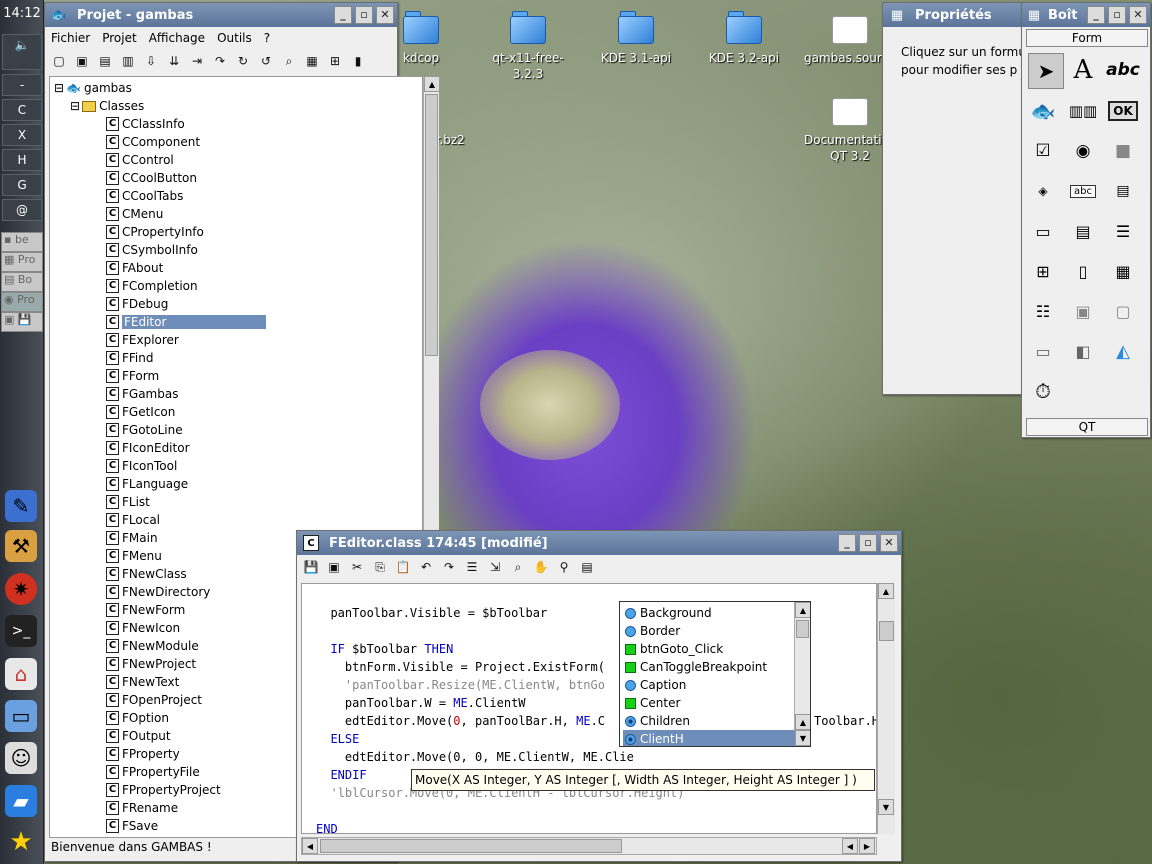 This screenshot has height=864, width=1152. What do you see at coordinates (802, 674) in the screenshot?
I see `completion-scrollbar: ▲ ▲ ▼` at bounding box center [802, 674].